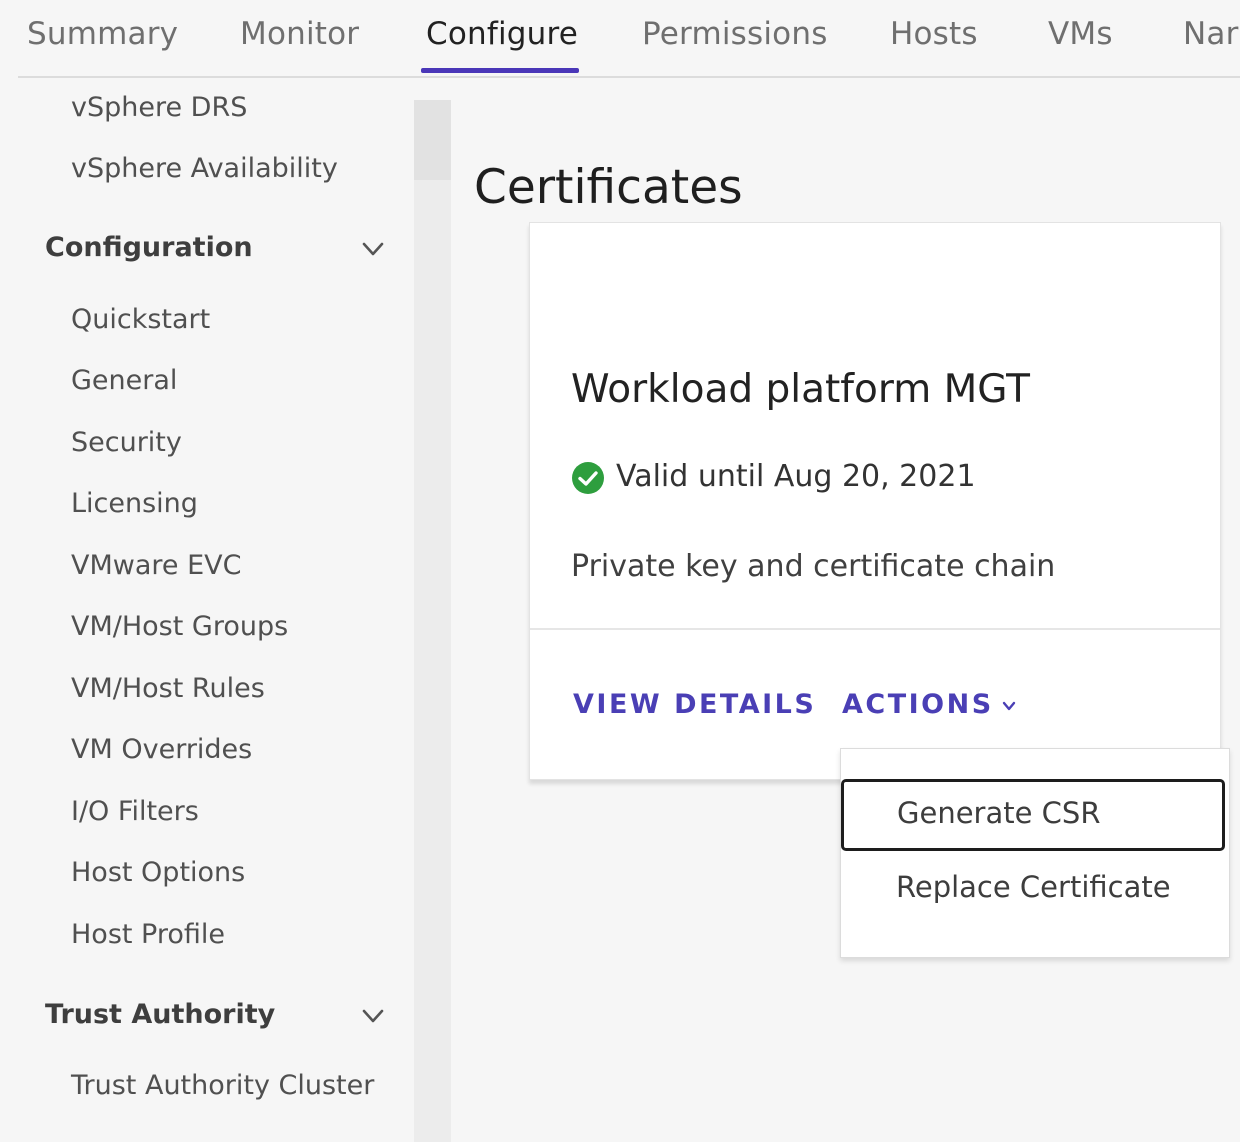  Describe the element at coordinates (800, 389) in the screenshot. I see `certificate-title: Workload platform MGT` at that location.